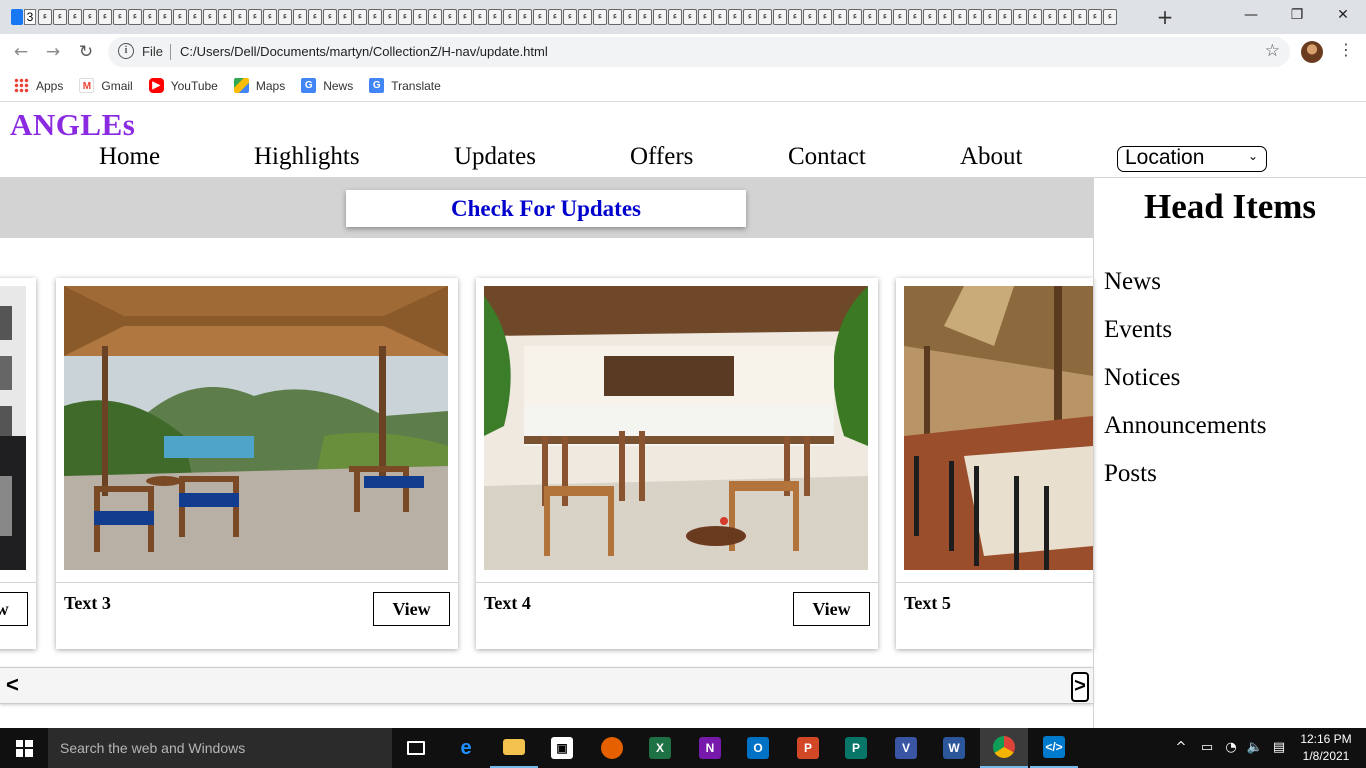 This screenshot has height=768, width=1366. Describe the element at coordinates (954, 748) in the screenshot. I see `word-icon: W` at that location.